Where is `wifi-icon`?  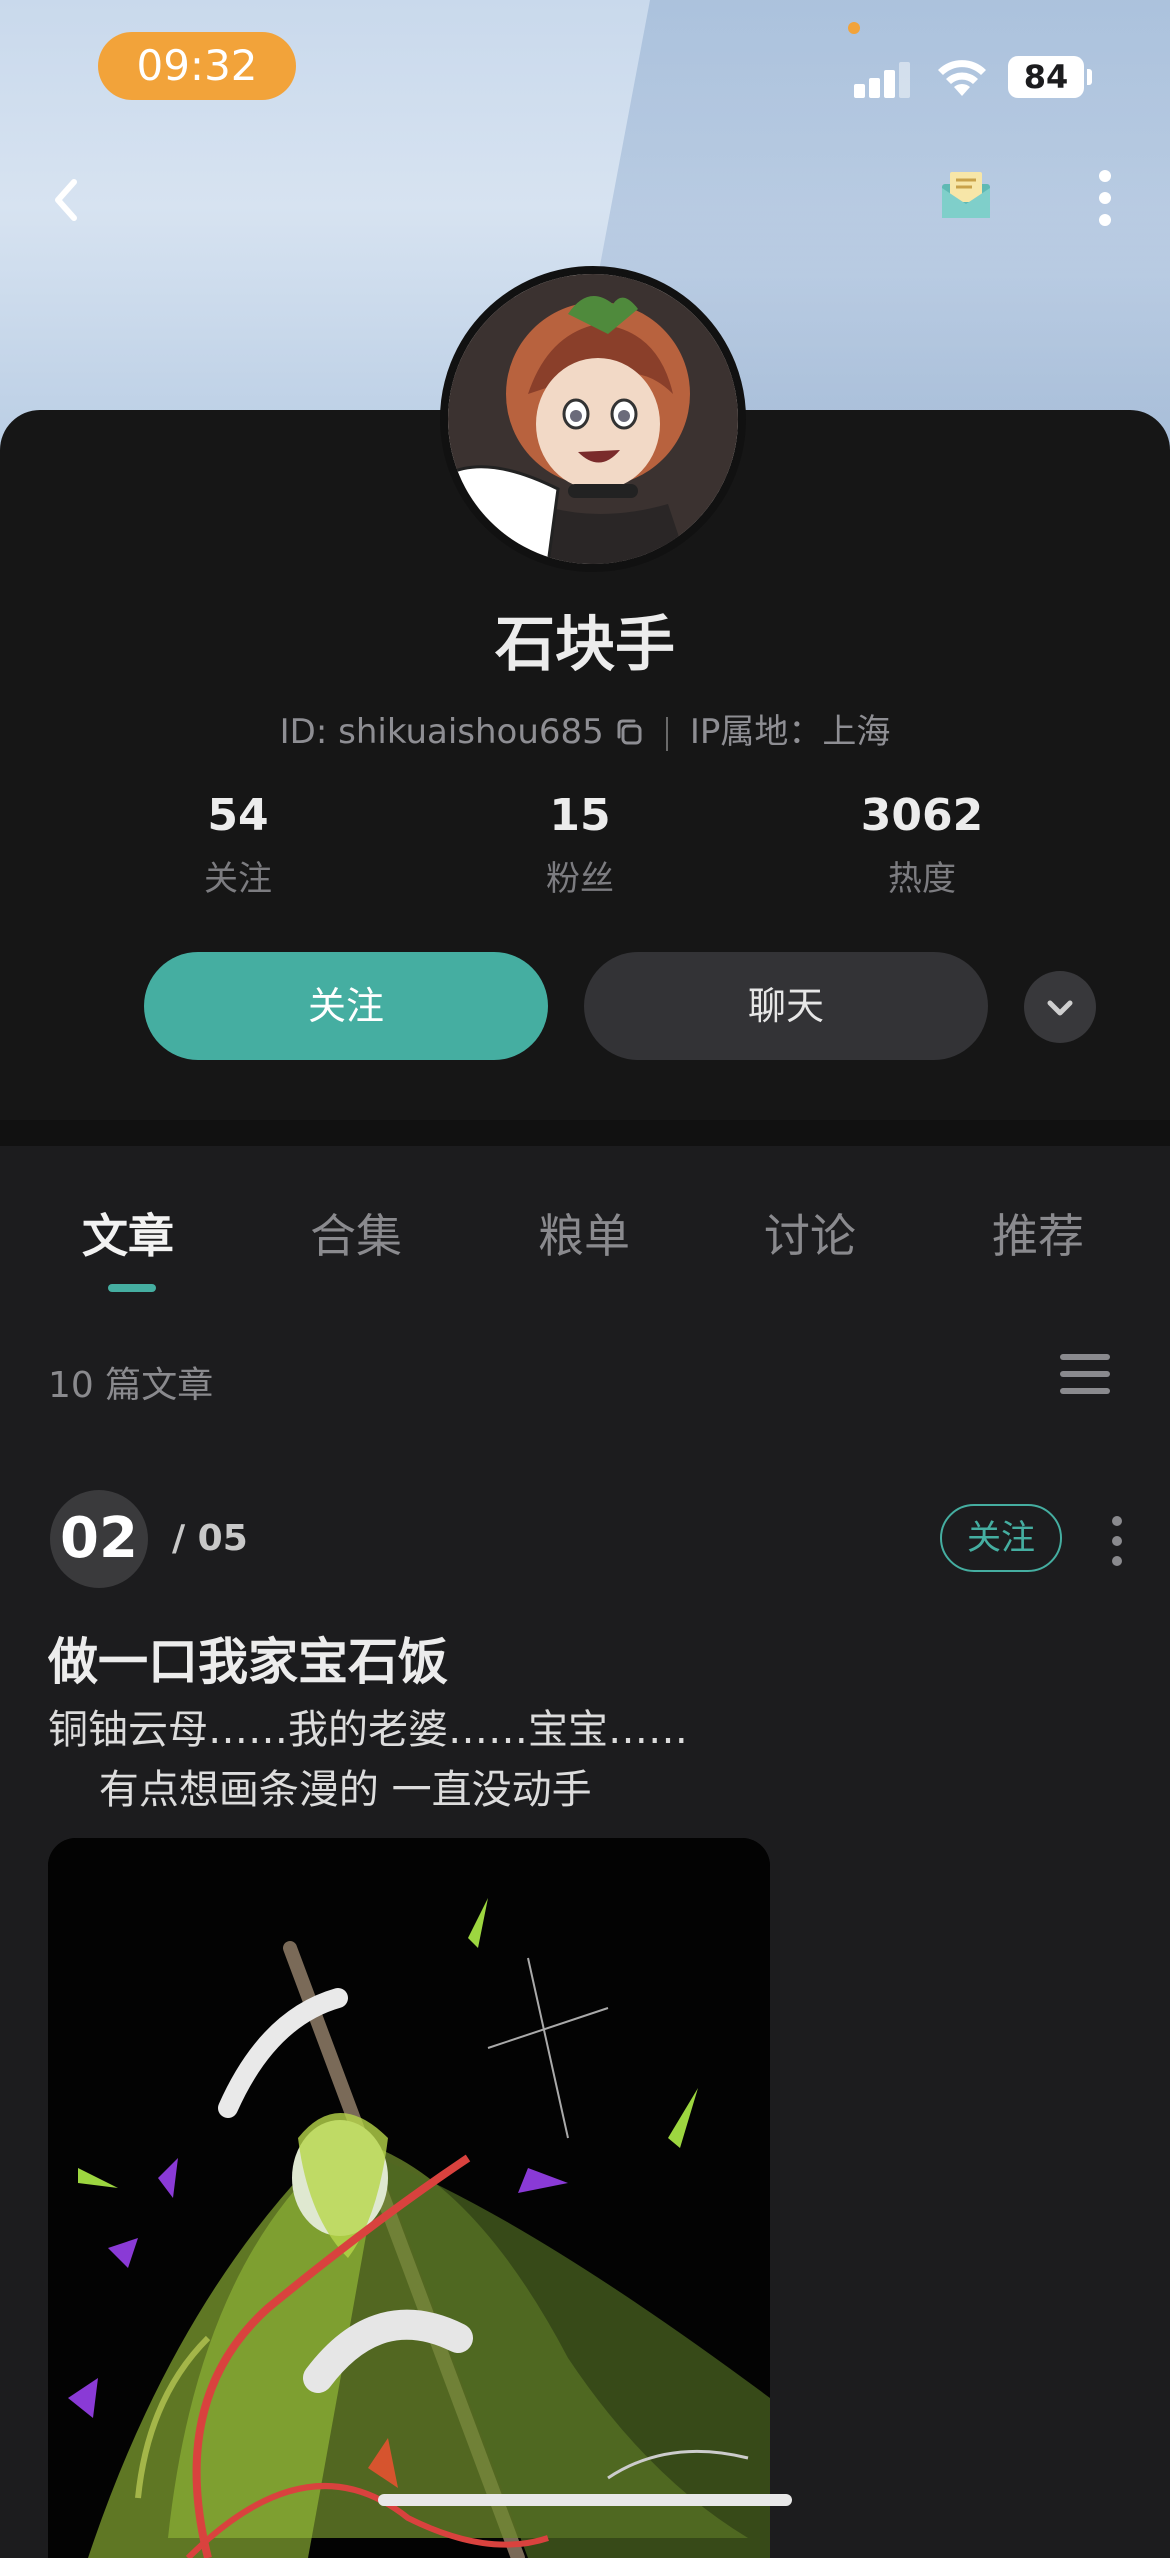
wifi-icon is located at coordinates (962, 78).